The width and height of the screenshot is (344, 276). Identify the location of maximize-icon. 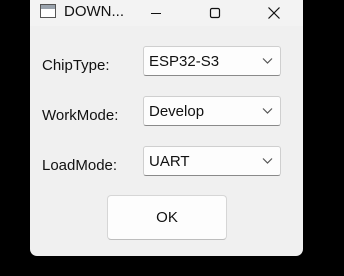
(215, 13).